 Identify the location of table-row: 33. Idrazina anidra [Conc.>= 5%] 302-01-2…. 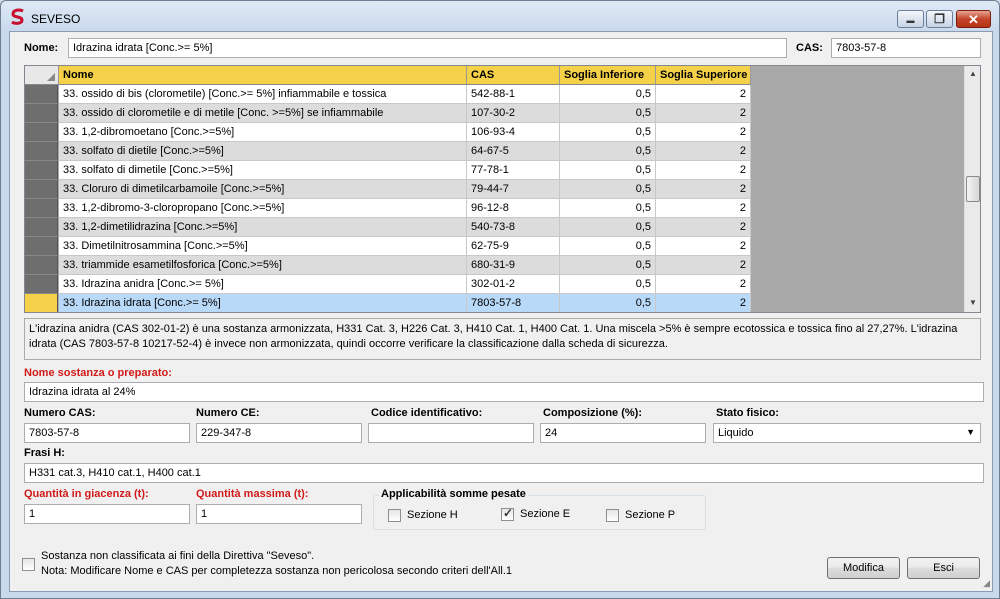
(388, 284).